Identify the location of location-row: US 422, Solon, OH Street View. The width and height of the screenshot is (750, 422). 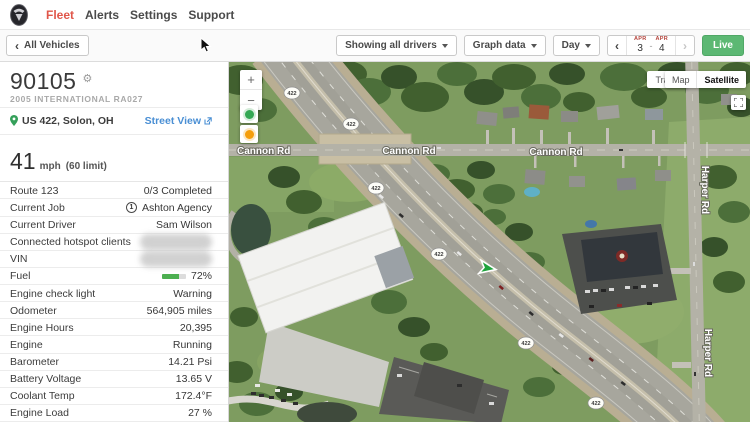
(114, 120).